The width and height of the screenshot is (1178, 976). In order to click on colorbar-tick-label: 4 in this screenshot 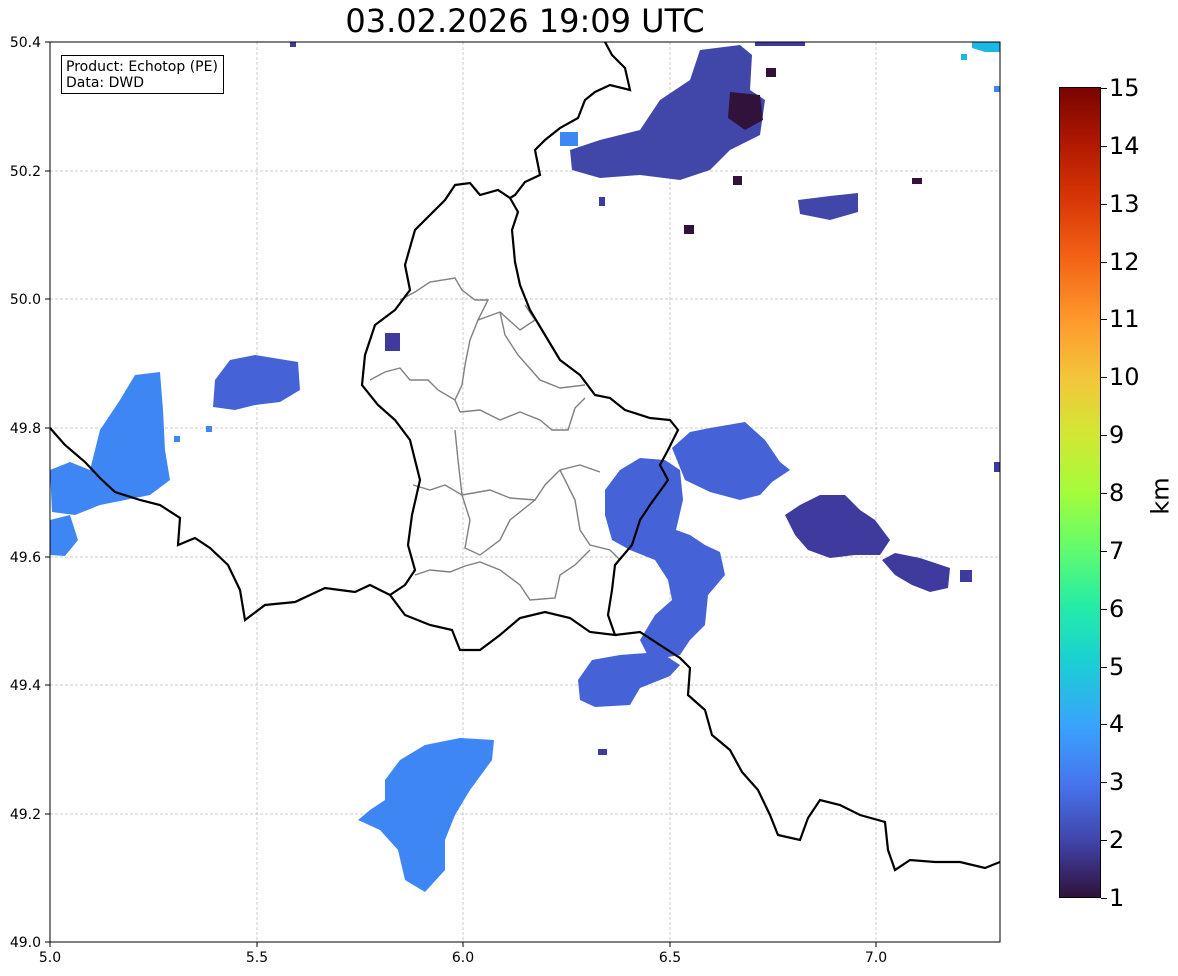, I will do `click(1117, 724)`.